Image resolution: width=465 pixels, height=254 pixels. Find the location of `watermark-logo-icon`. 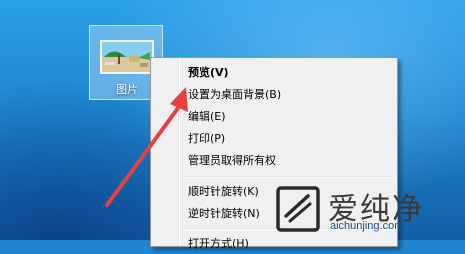

watermark-logo-icon is located at coordinates (298, 209).